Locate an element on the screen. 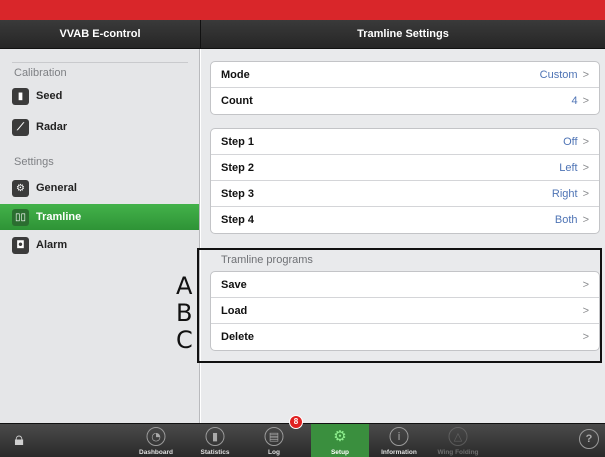 This screenshot has height=457, width=605. tab-label: Log is located at coordinates (274, 452).